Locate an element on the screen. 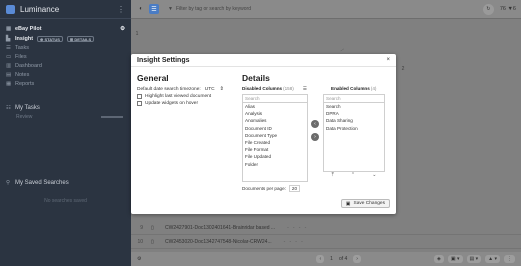 This screenshot has width=521, height=266. move-down-icon: ⌄ is located at coordinates (374, 175).